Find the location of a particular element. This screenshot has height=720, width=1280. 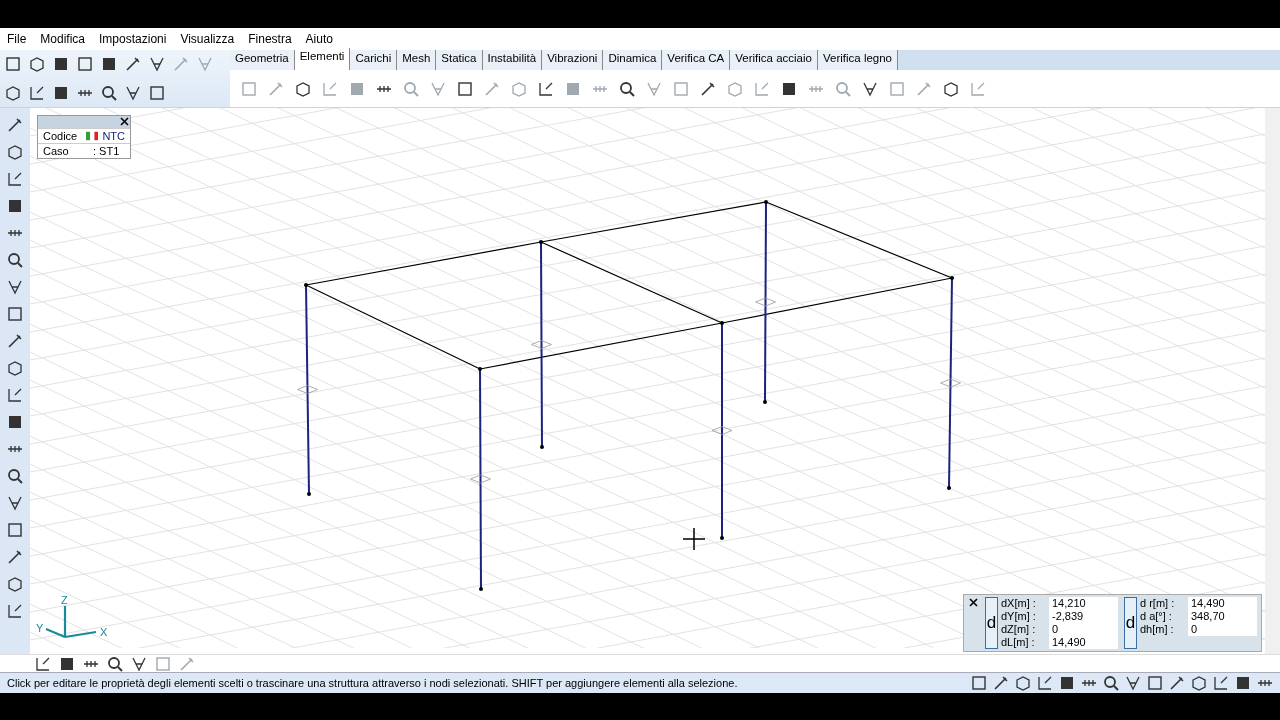

ribbon-tab: Statica is located at coordinates (459, 60).